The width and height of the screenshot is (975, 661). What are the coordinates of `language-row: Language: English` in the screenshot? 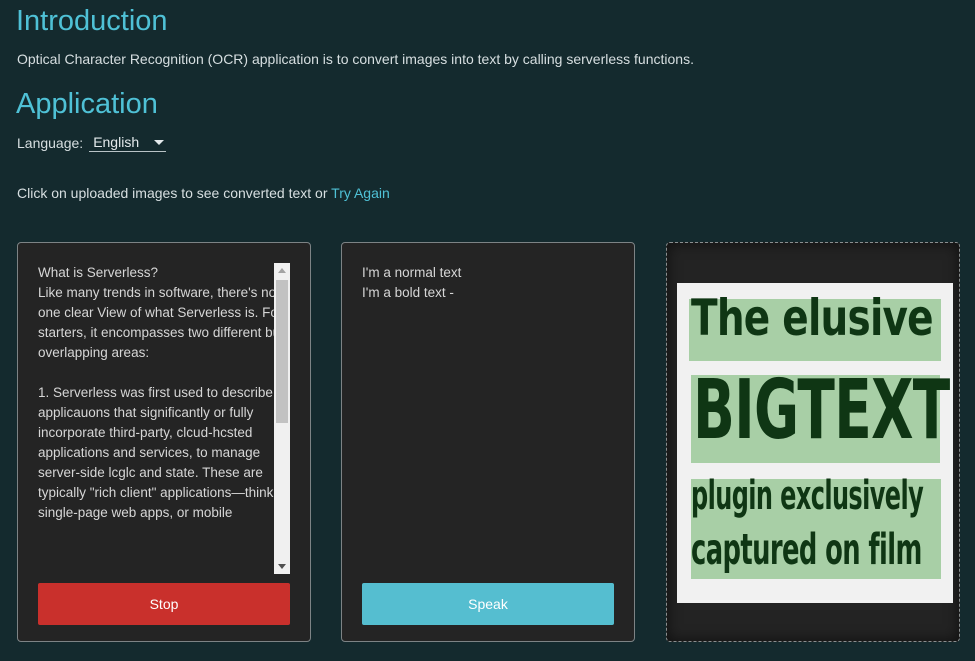 It's located at (92, 142).